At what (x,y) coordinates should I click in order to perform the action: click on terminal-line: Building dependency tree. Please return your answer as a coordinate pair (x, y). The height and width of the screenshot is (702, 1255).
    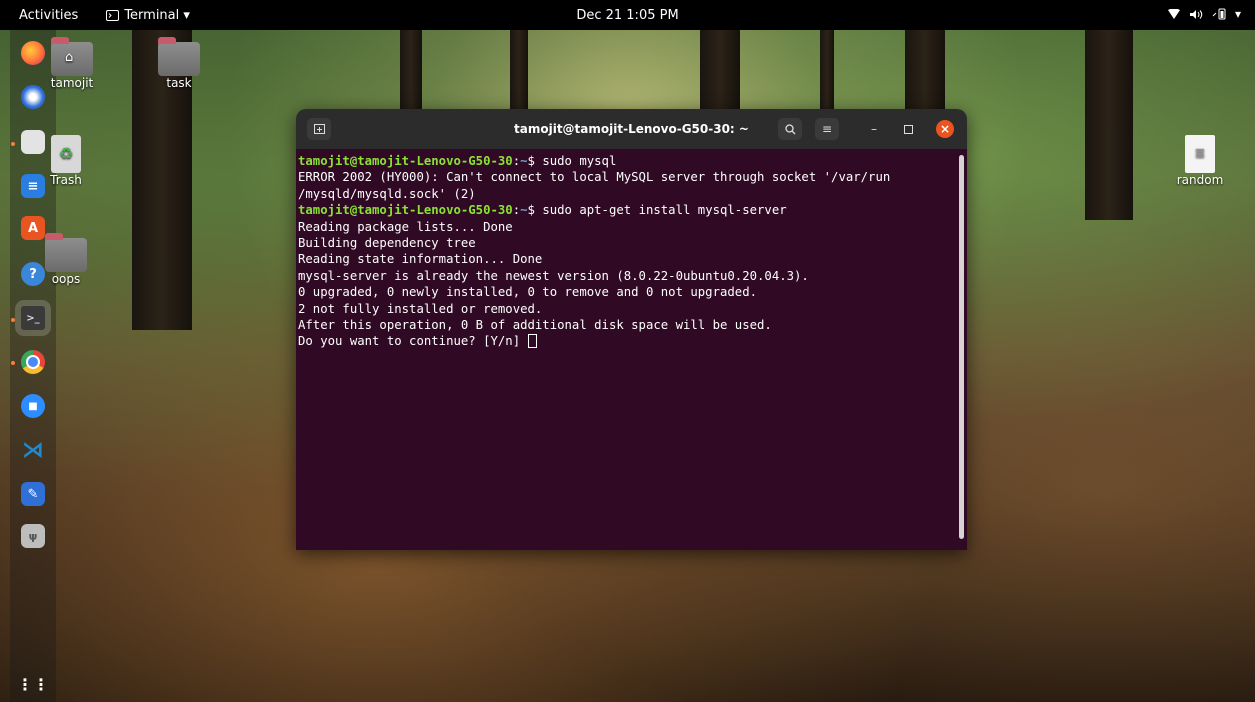
    Looking at the image, I should click on (387, 243).